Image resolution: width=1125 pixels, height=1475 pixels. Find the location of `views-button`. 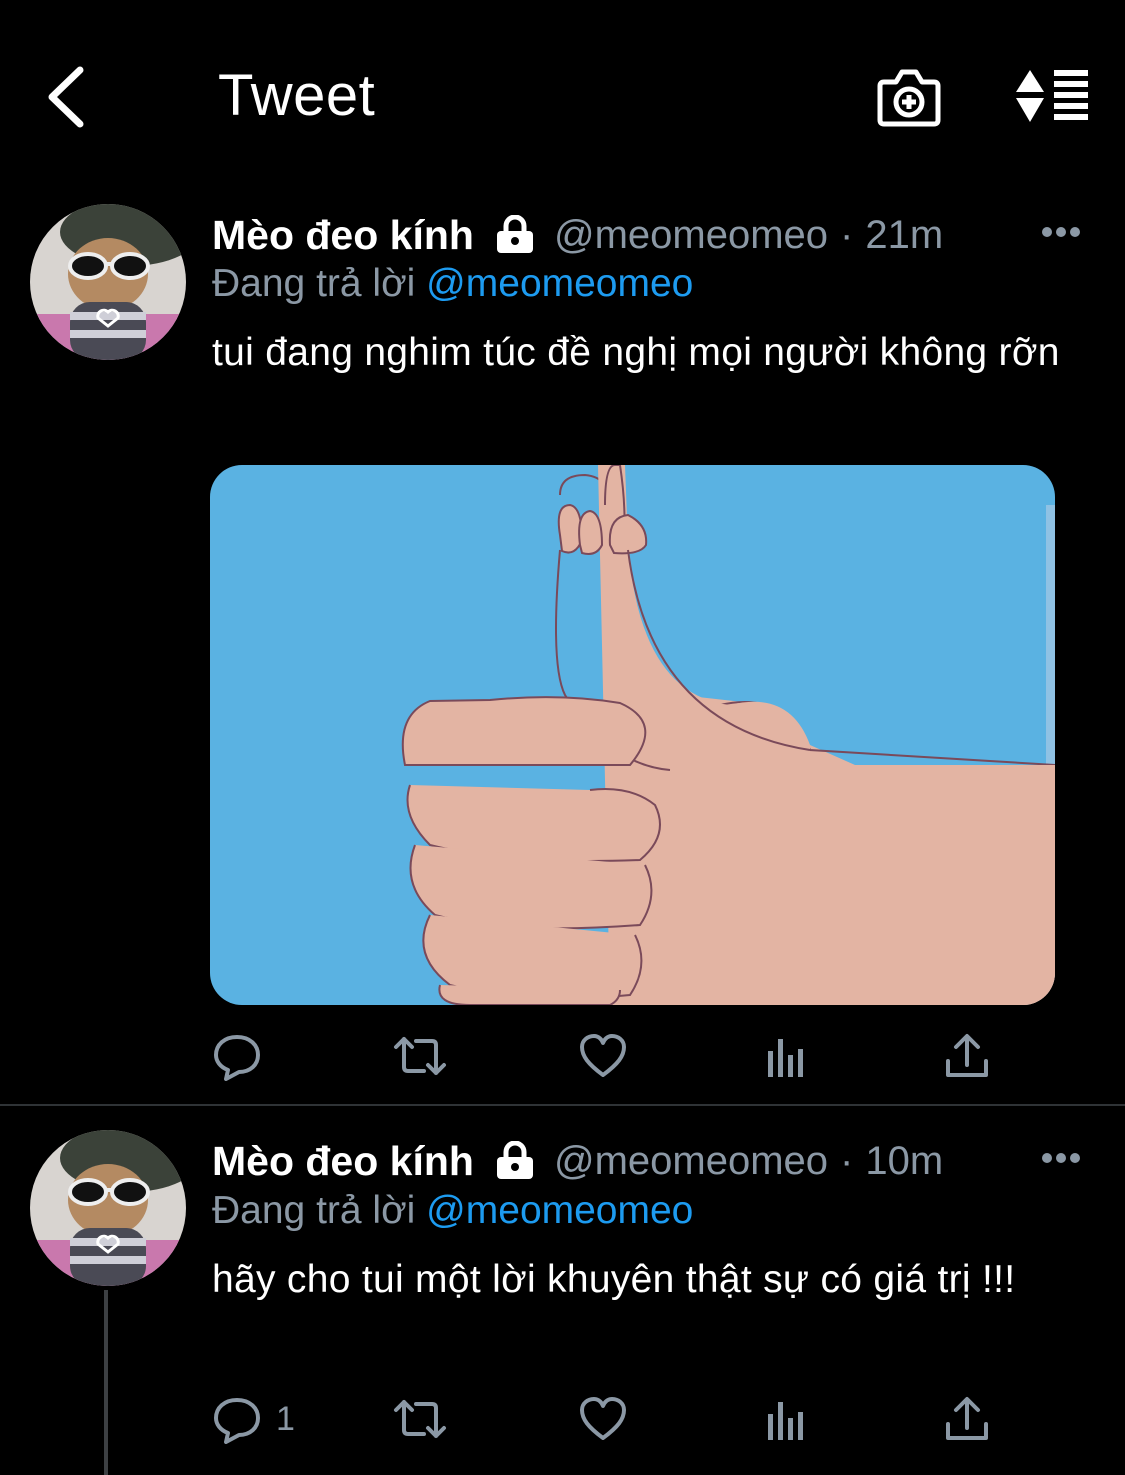

views-button is located at coordinates (787, 1419).